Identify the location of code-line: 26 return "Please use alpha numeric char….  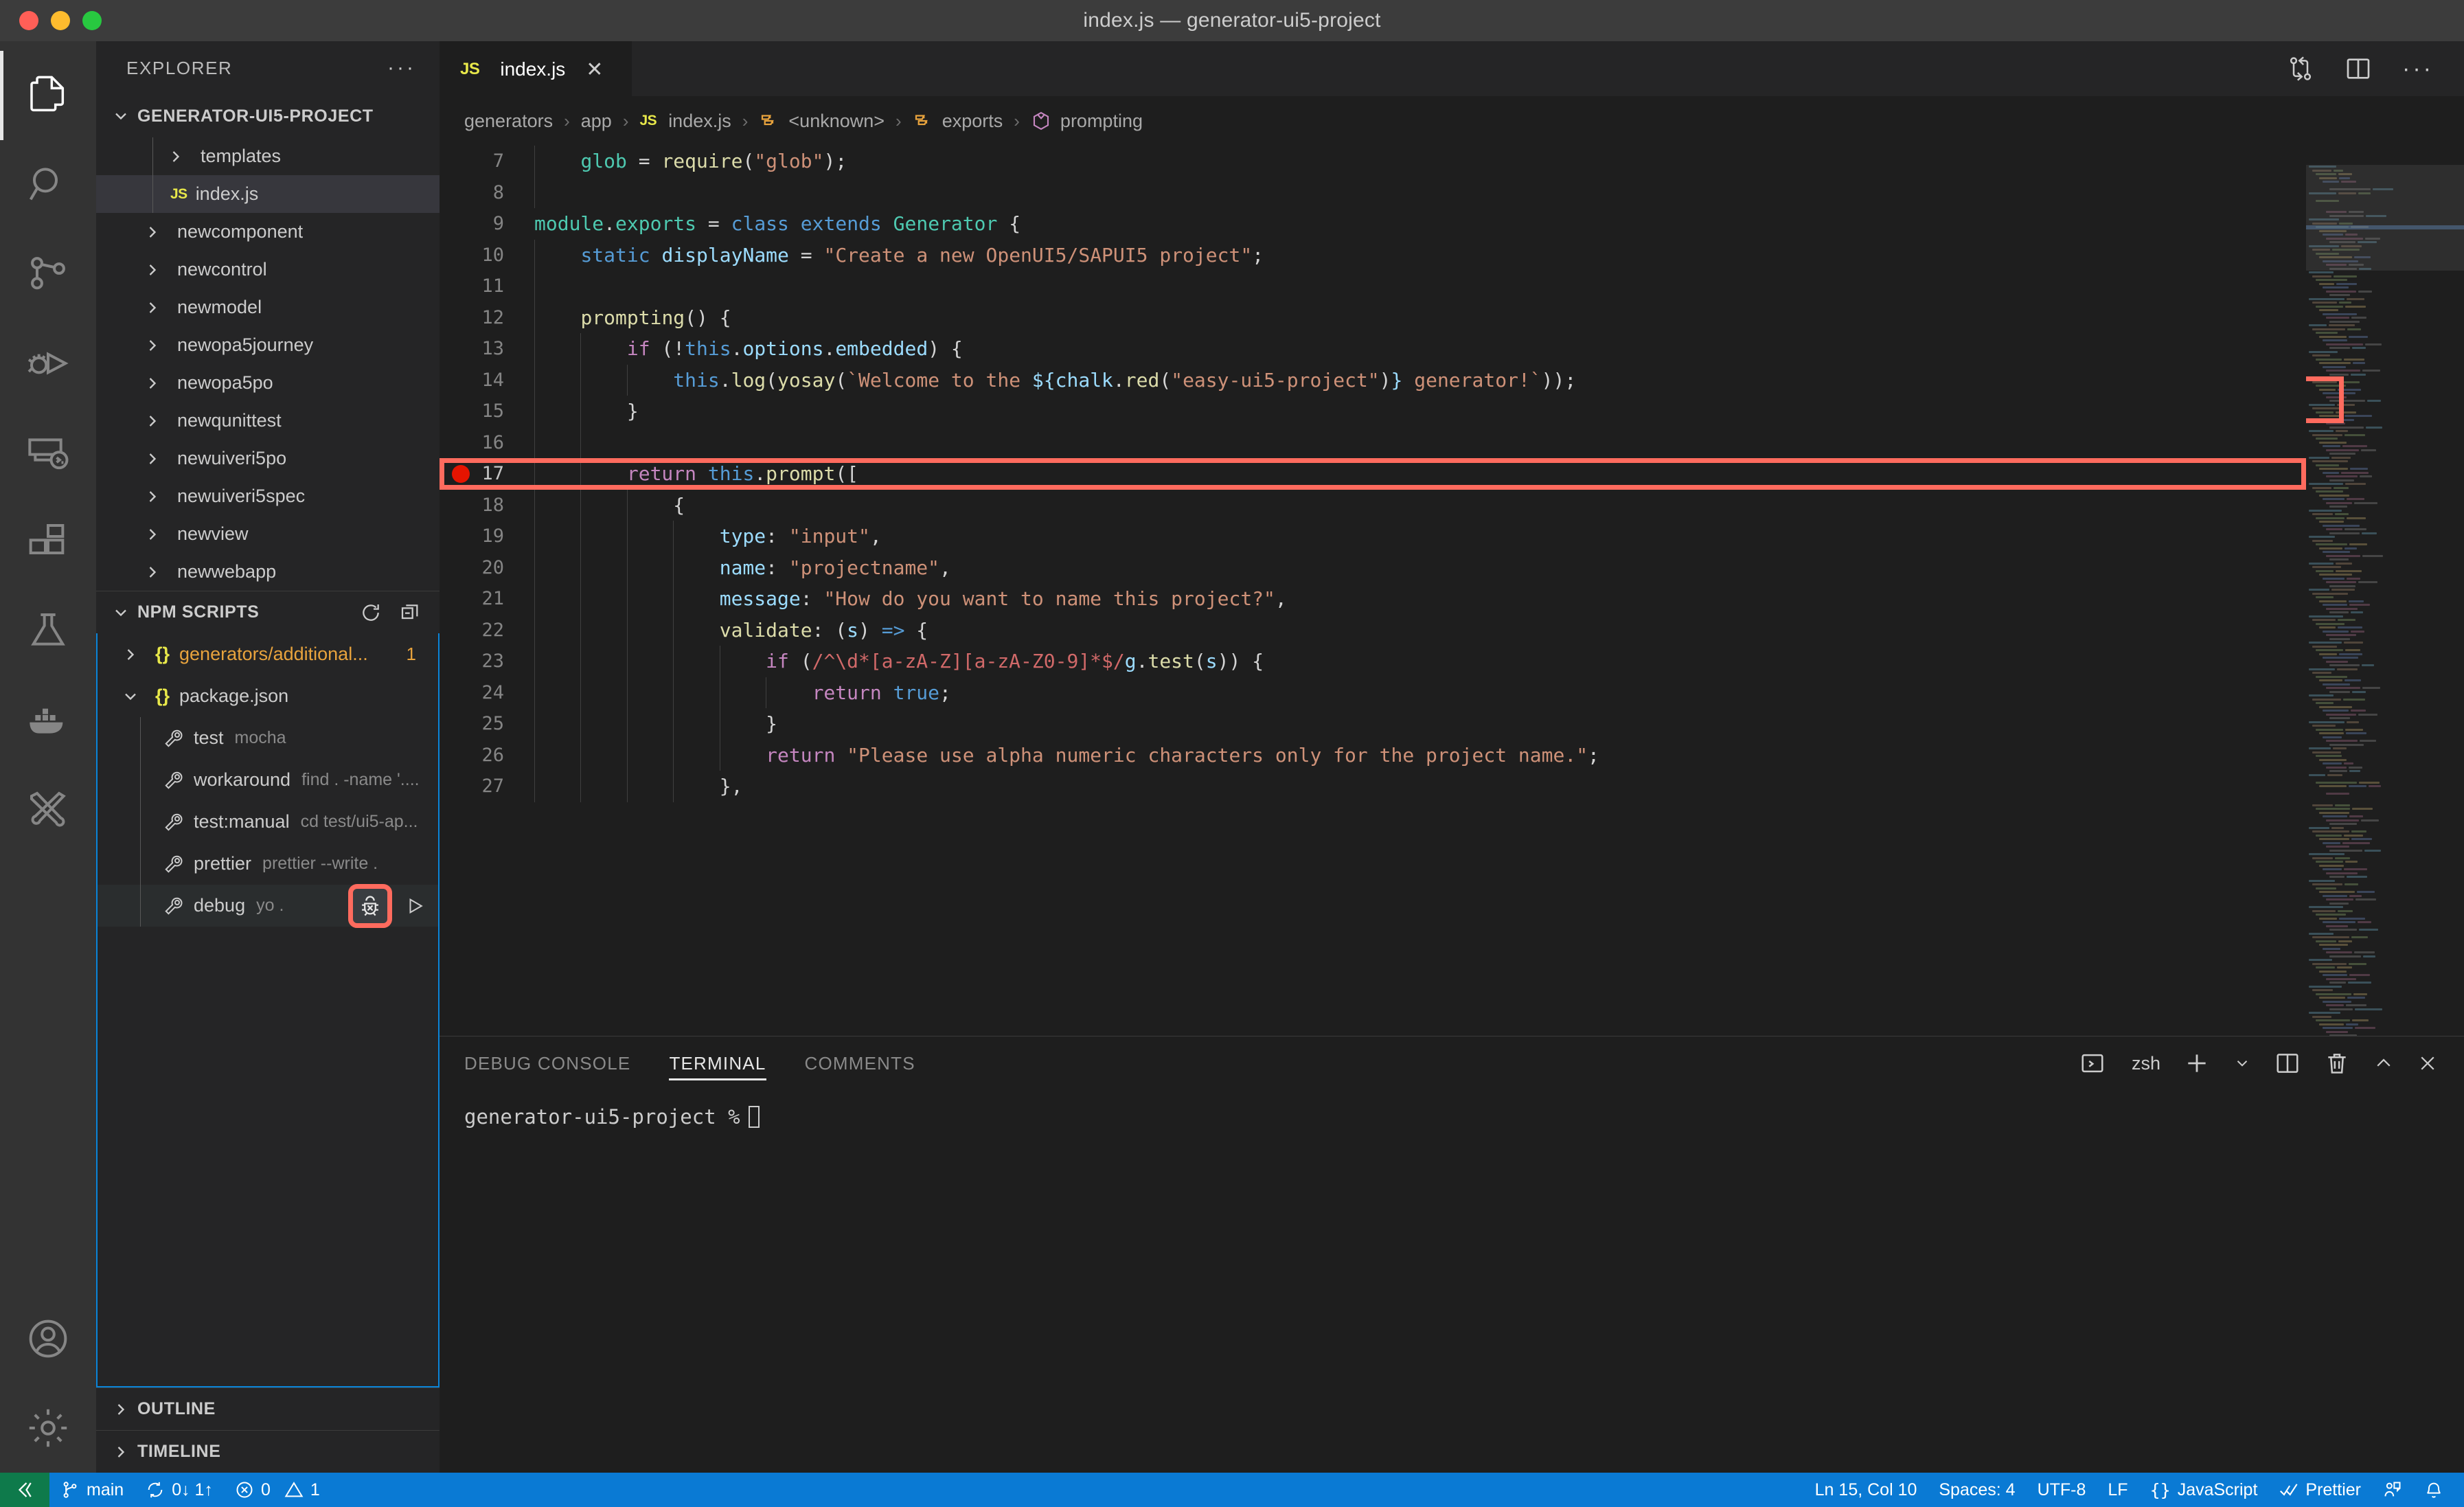
(1452, 755).